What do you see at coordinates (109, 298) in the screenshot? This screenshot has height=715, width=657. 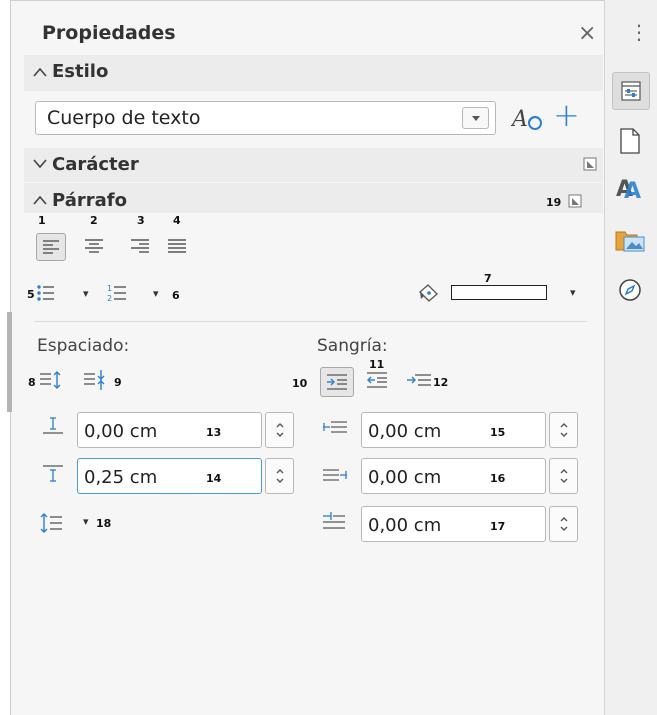 I see `svg-text: 2` at bounding box center [109, 298].